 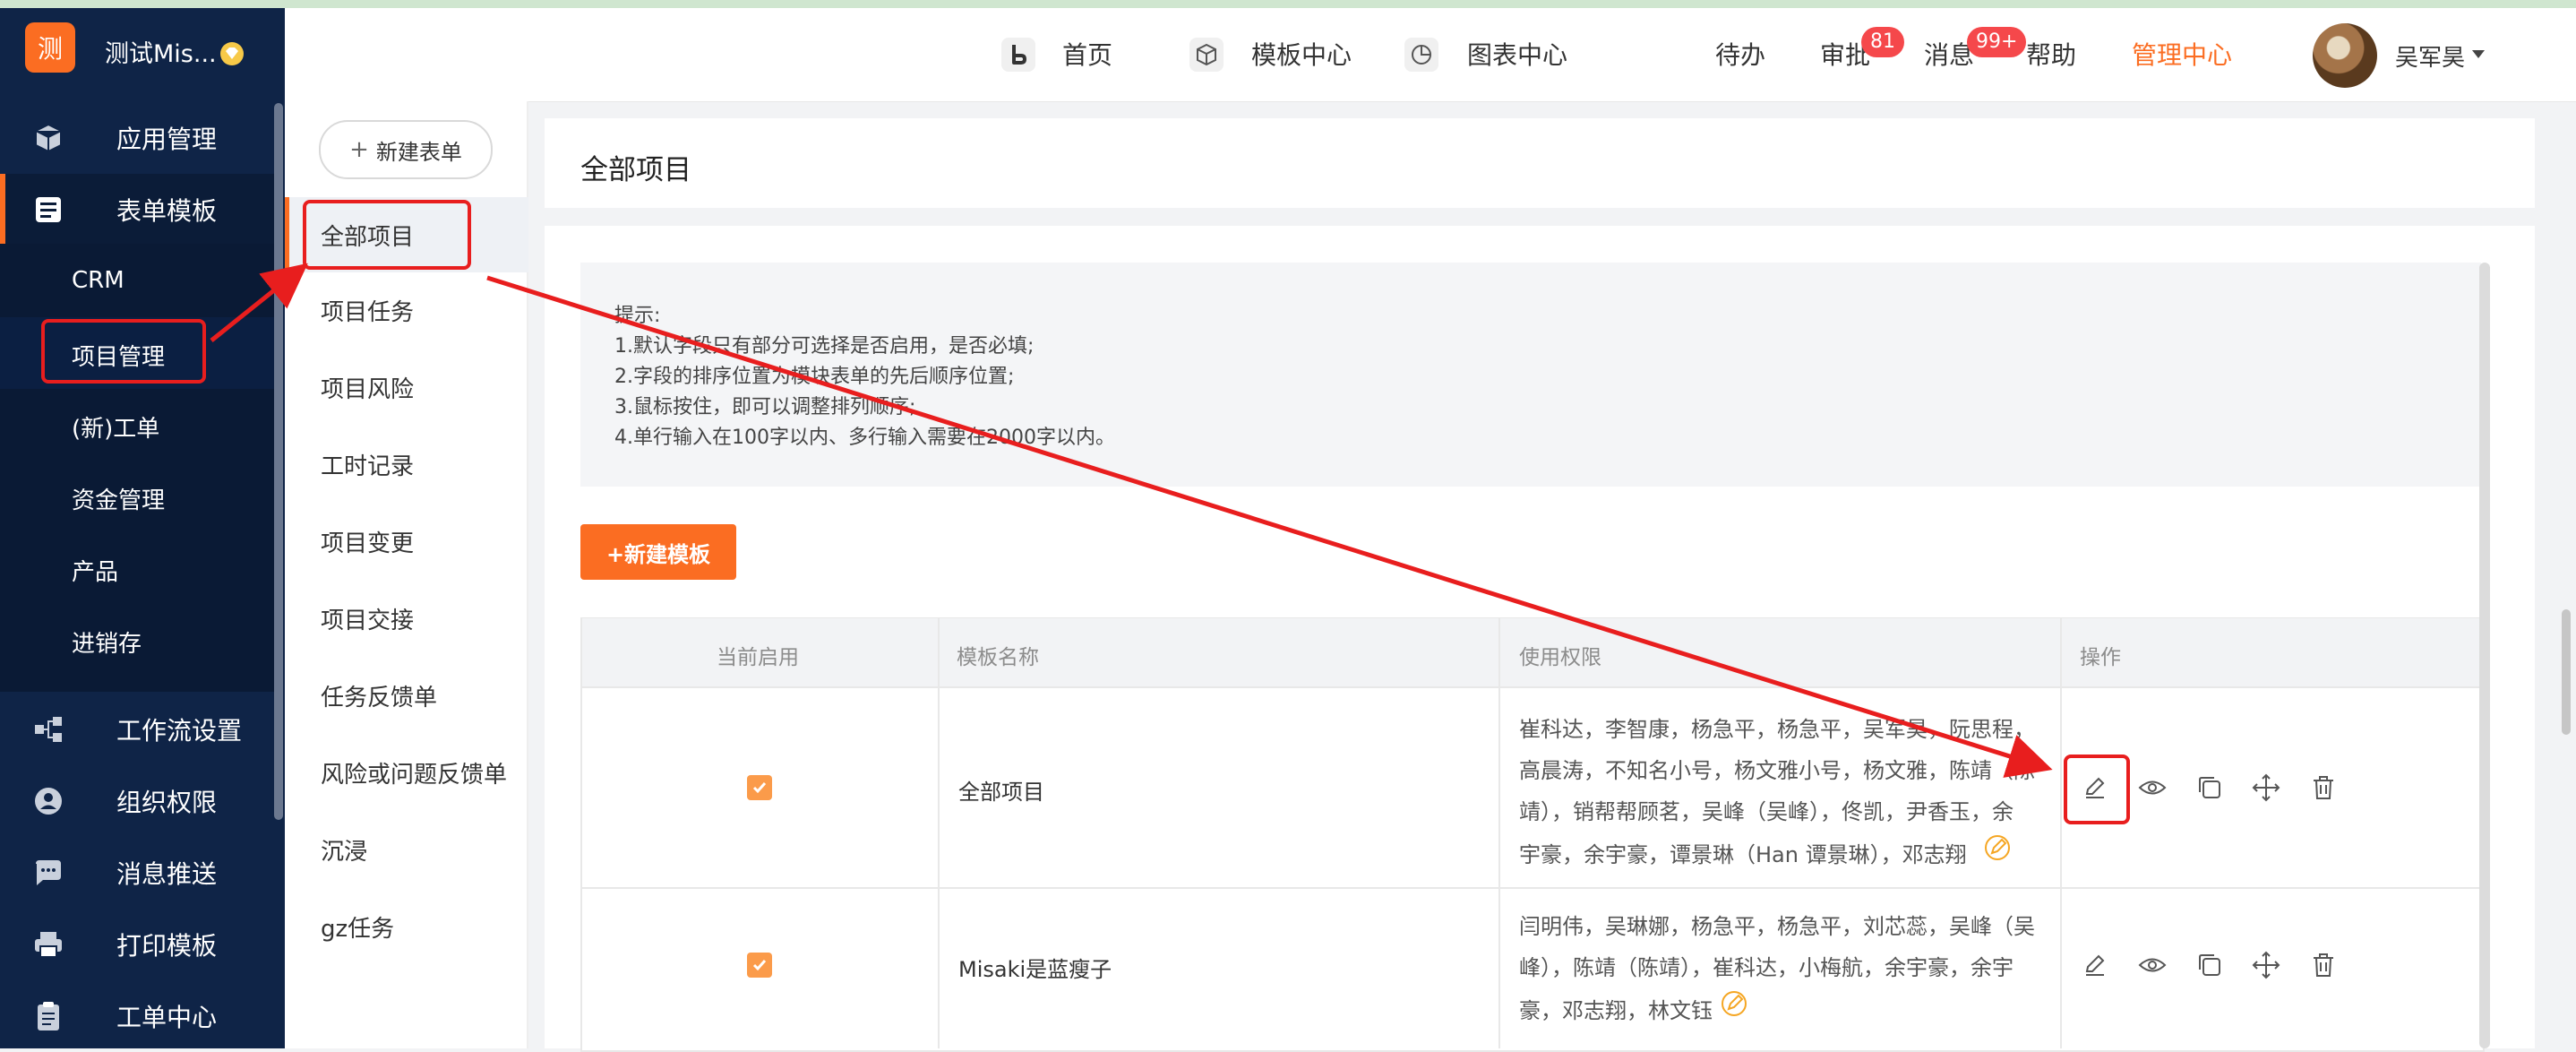 I want to click on sidebar-item-workflow: 工作流设置, so click(x=137, y=729).